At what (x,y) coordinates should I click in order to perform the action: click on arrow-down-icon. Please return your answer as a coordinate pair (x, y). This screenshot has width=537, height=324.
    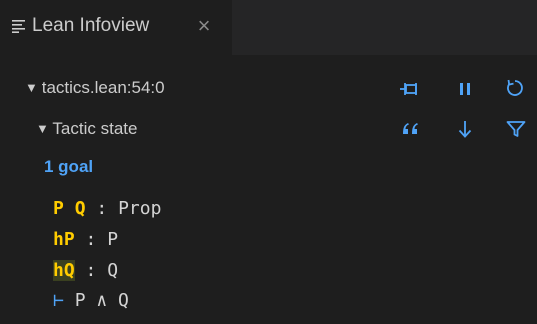
    Looking at the image, I should click on (465, 129).